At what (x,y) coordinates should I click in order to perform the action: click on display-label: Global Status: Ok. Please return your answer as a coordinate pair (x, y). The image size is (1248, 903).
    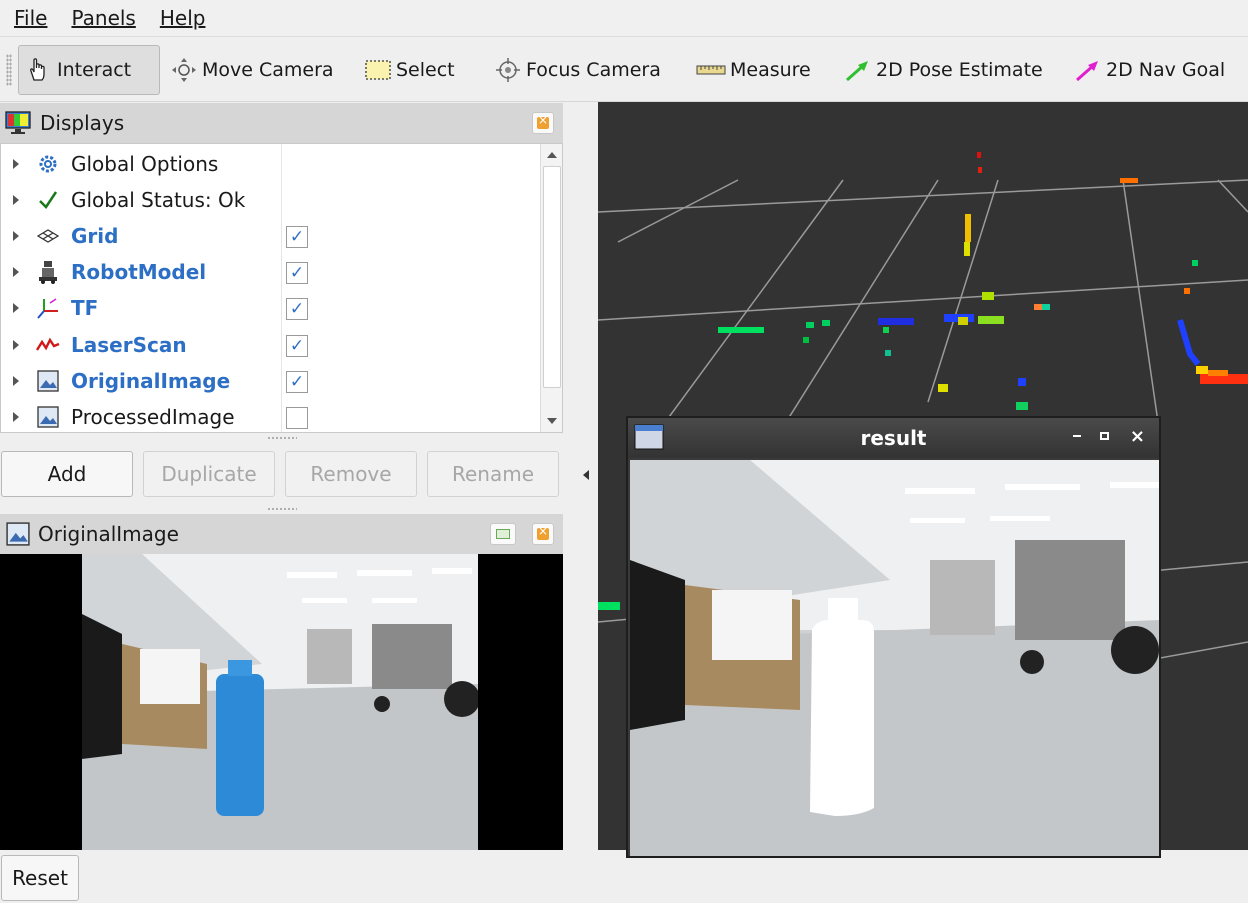
    Looking at the image, I should click on (158, 200).